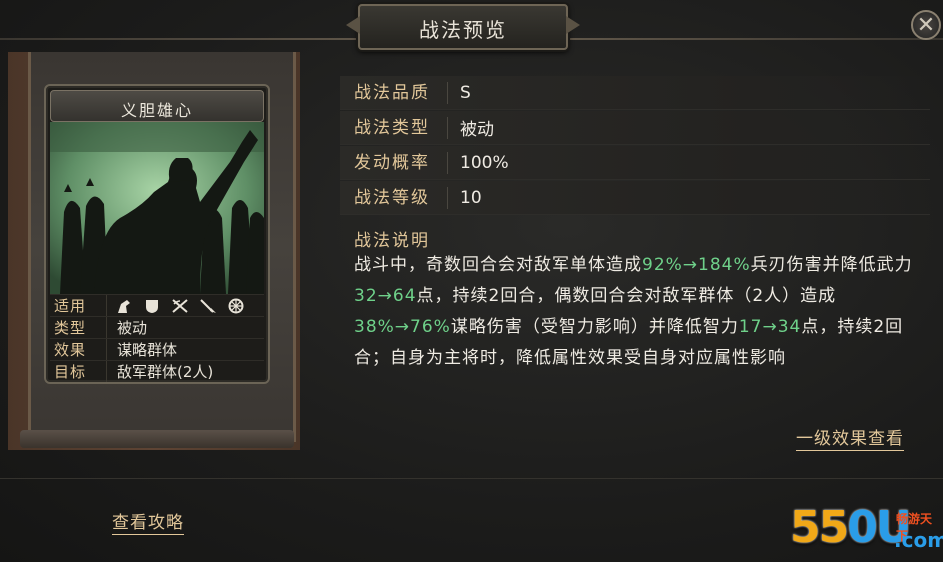  I want to click on prop-row-level: 战法等级 10, so click(635, 198).